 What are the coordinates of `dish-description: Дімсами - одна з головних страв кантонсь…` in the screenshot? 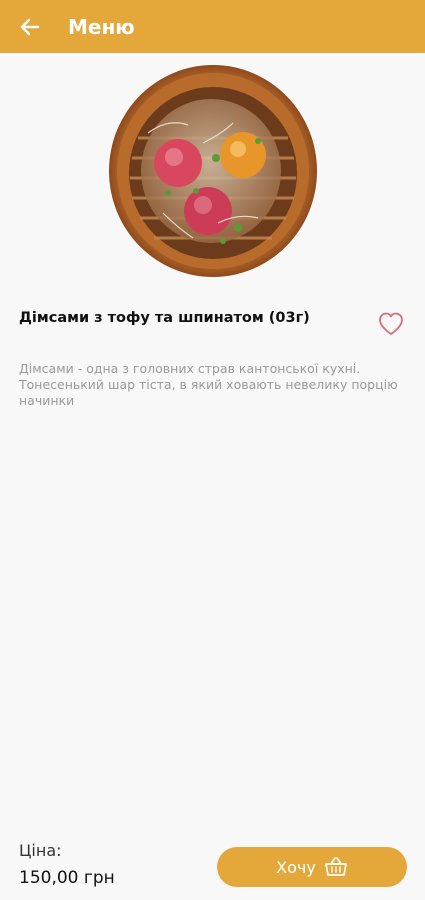 It's located at (208, 384).